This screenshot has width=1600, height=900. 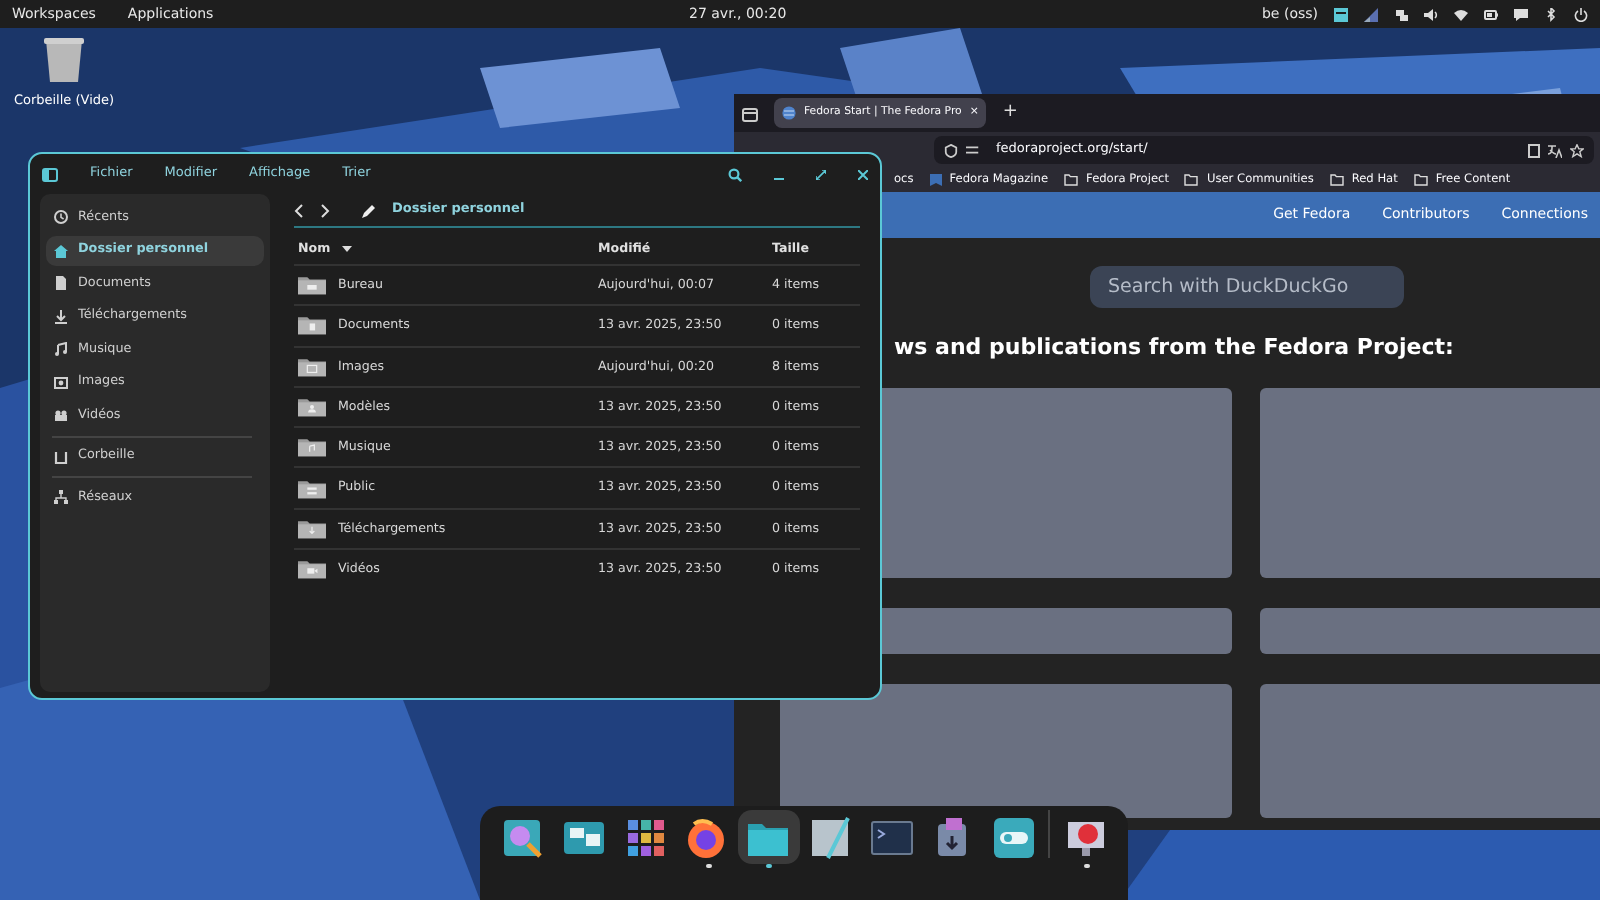 I want to click on power-icon, so click(x=1581, y=14).